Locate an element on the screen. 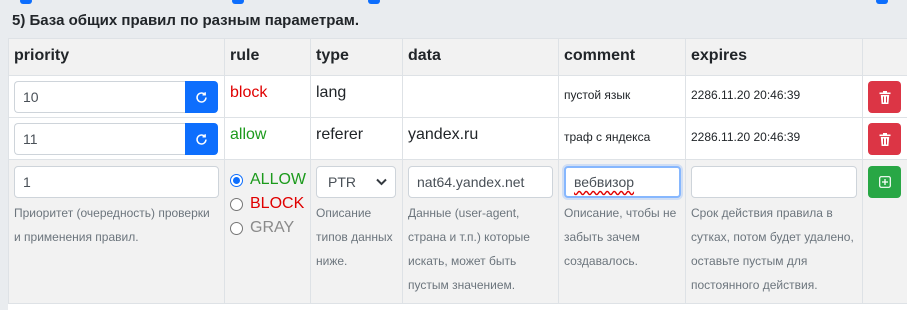  col-header-priority: priority is located at coordinates (116, 57).